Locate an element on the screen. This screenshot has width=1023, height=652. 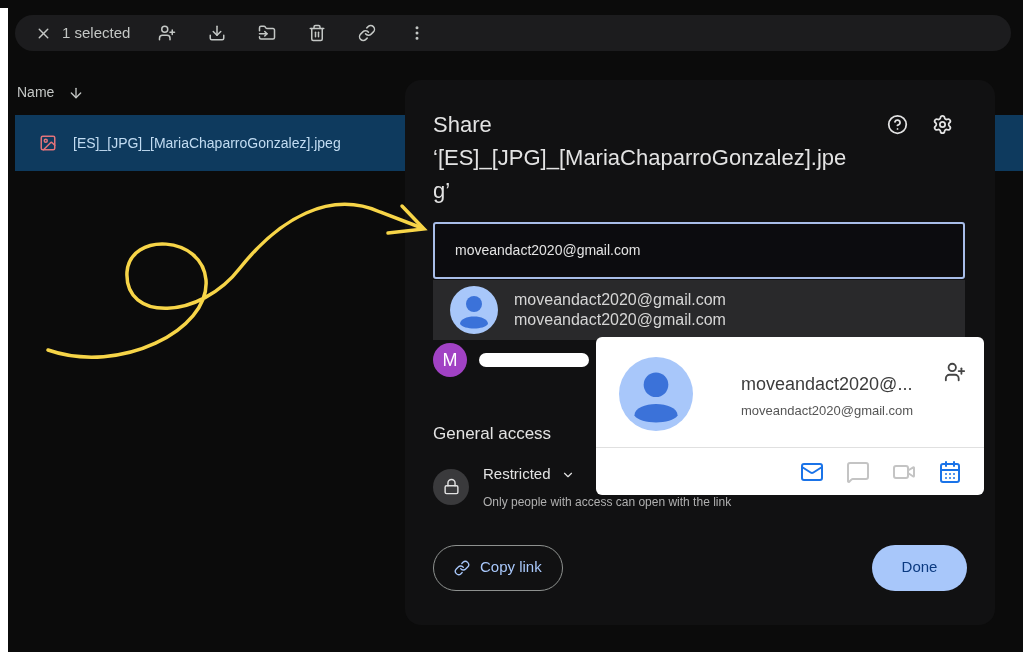
selection-count: 1 selected is located at coordinates (96, 32).